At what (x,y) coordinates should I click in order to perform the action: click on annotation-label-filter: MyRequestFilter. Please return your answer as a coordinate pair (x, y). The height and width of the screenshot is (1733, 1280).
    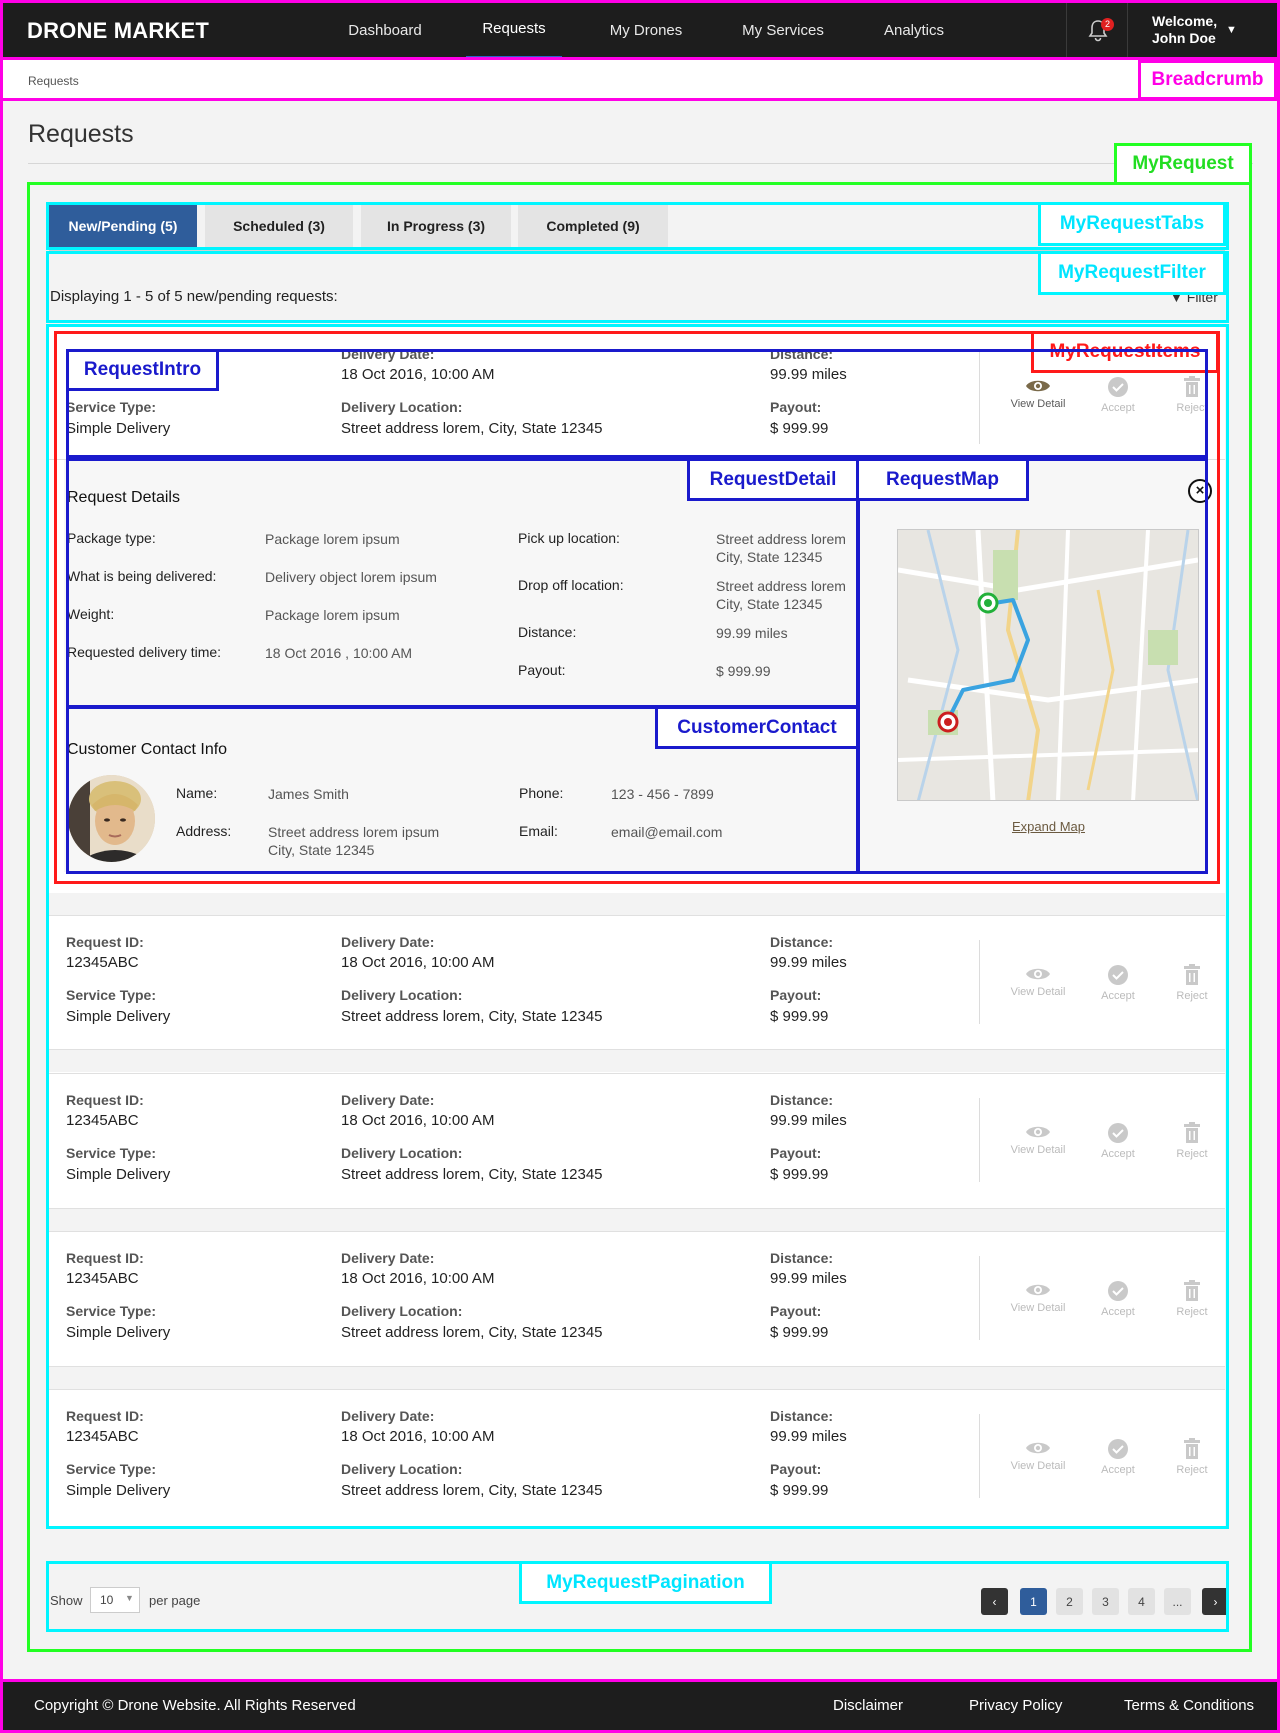
    Looking at the image, I should click on (1132, 273).